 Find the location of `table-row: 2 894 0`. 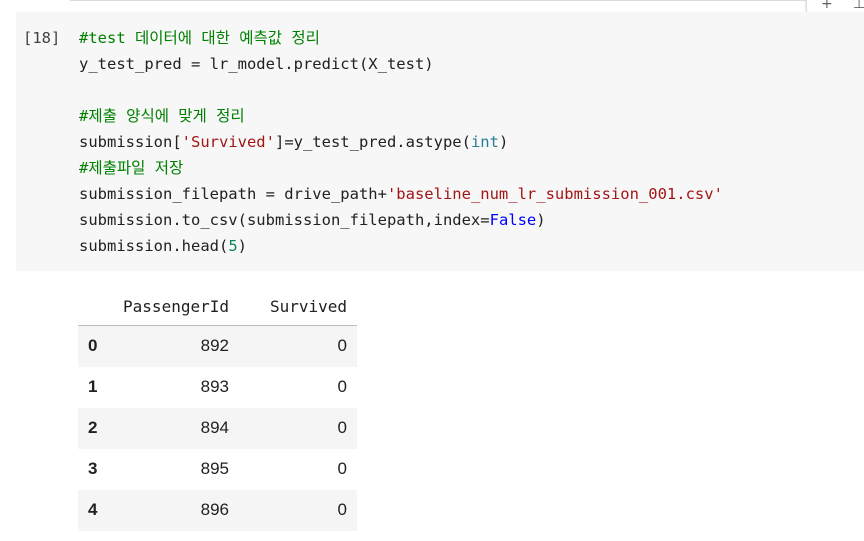

table-row: 2 894 0 is located at coordinates (217, 428).